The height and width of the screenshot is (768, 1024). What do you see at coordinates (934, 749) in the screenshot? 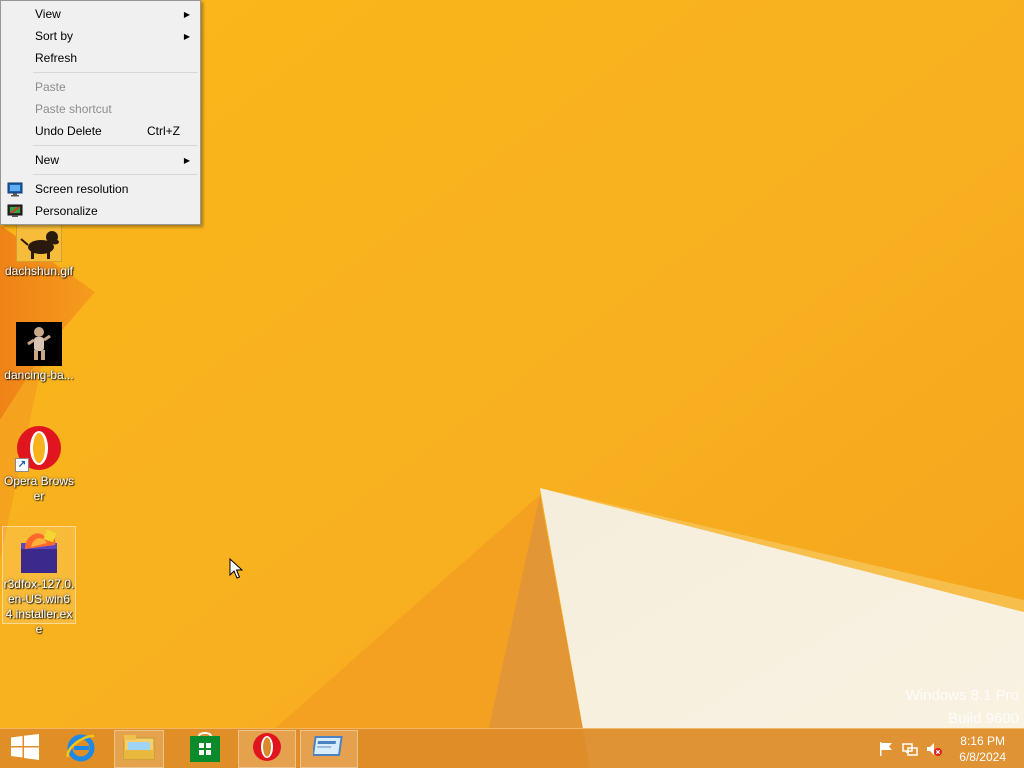
I see `volume-muted-icon` at bounding box center [934, 749].